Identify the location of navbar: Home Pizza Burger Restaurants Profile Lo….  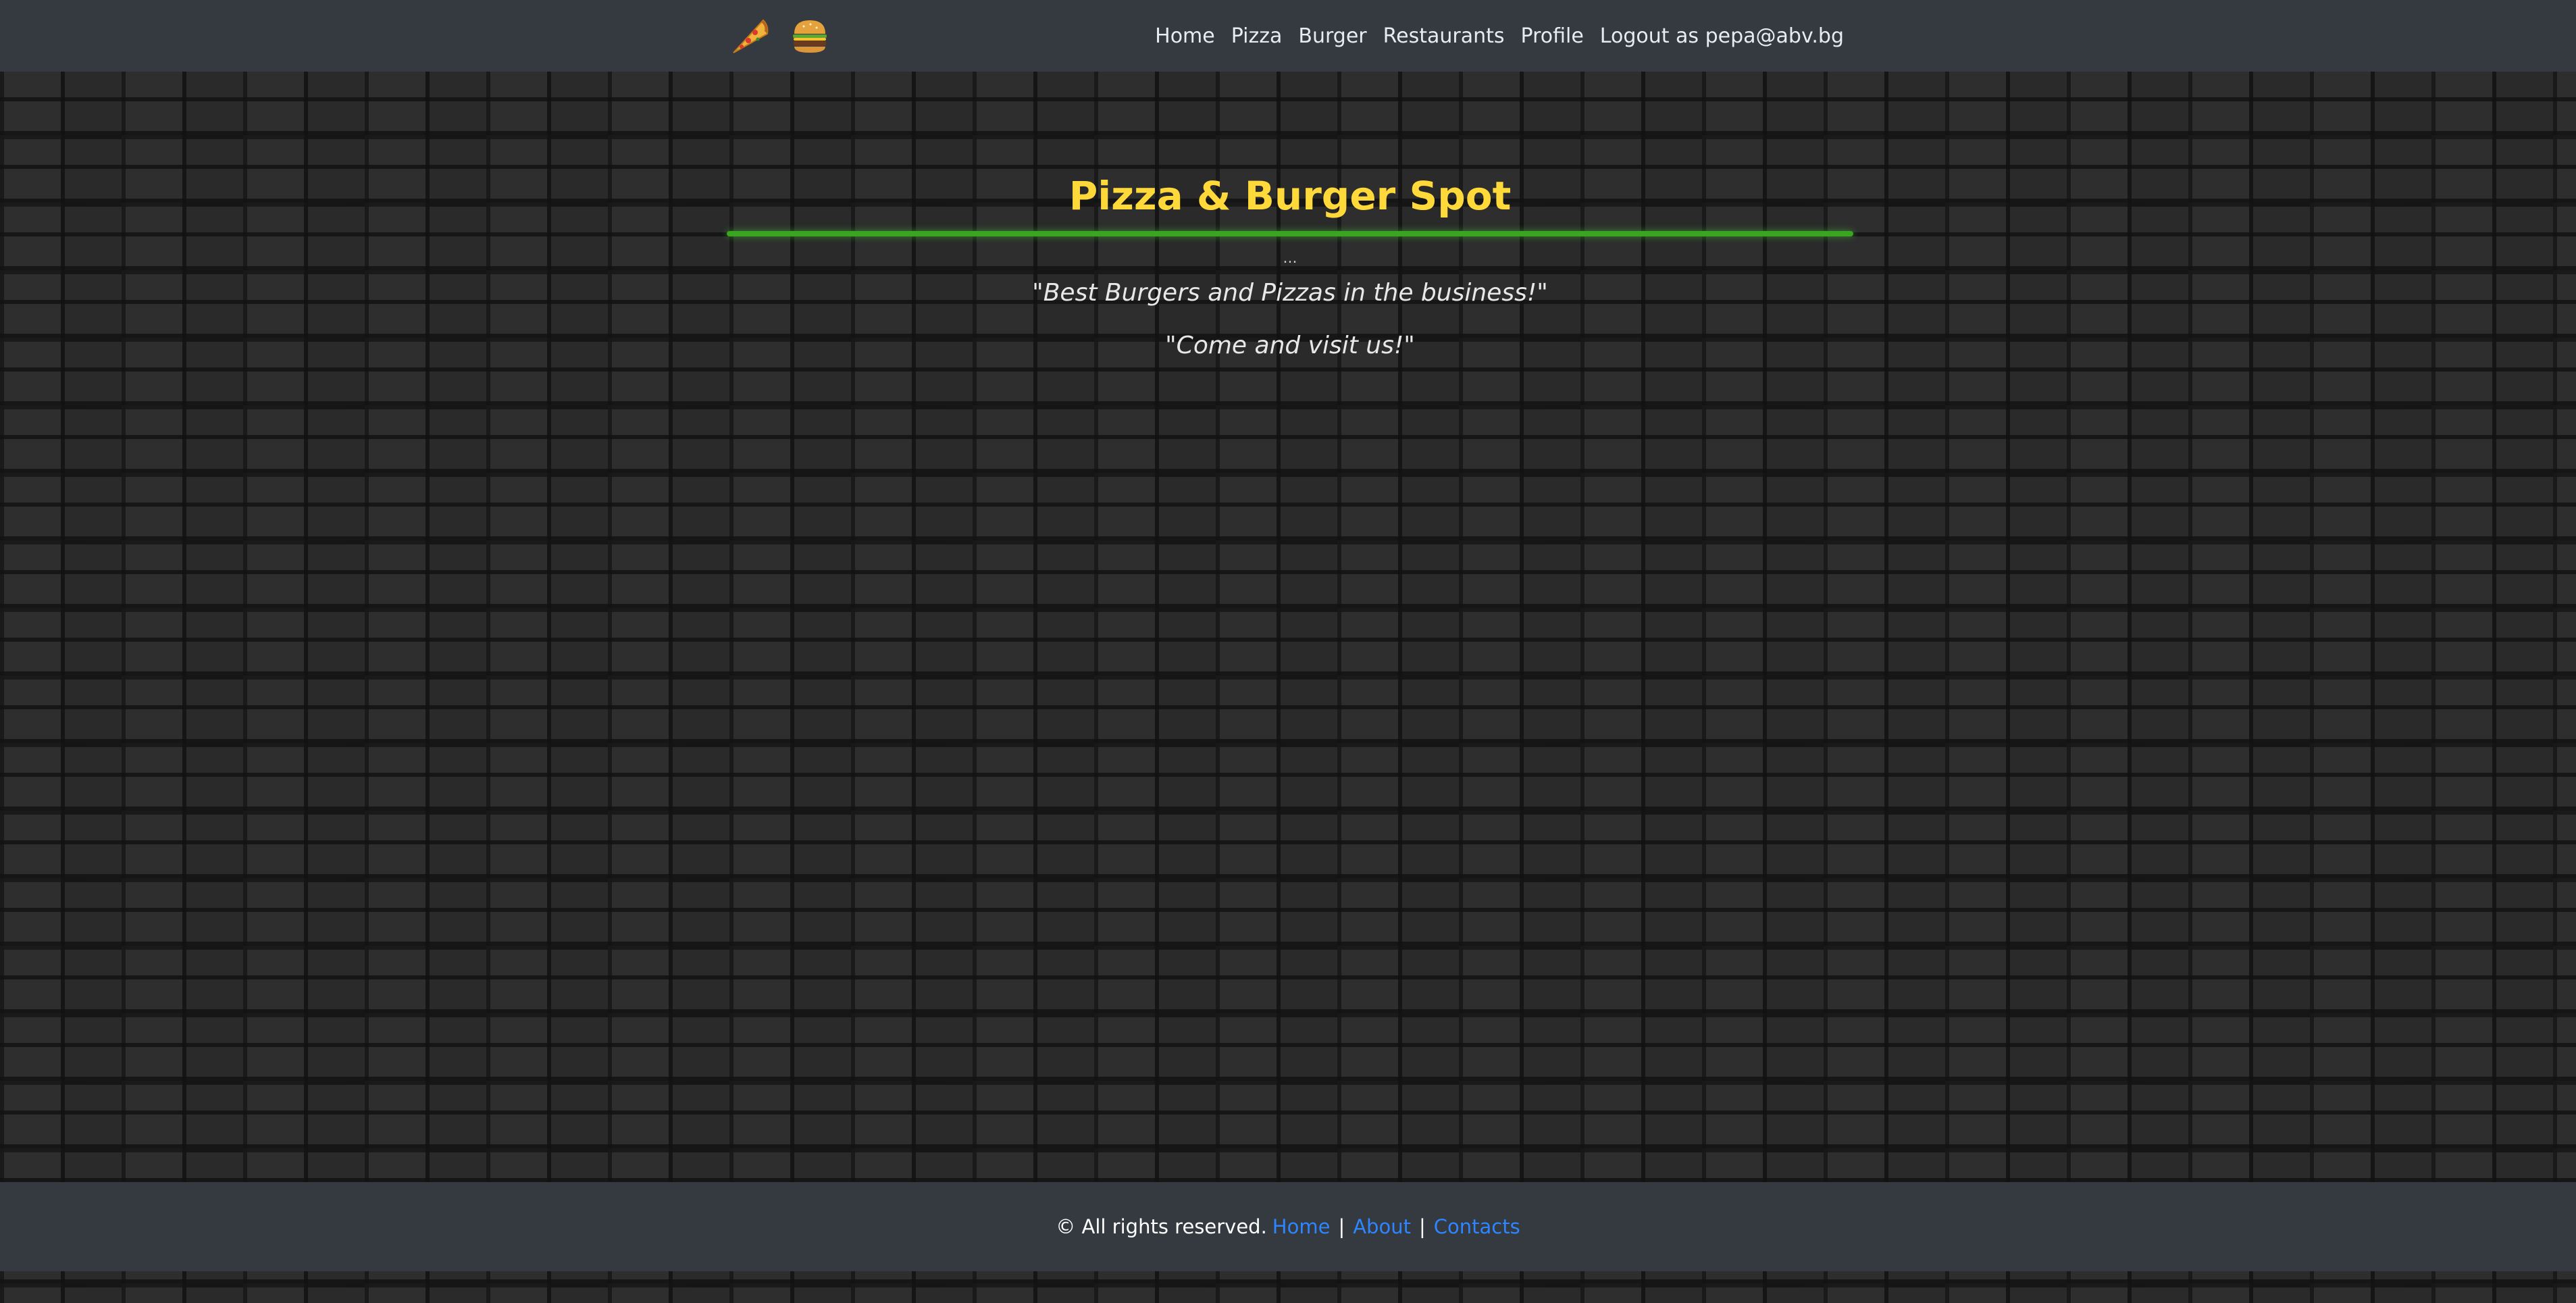
(1288, 36).